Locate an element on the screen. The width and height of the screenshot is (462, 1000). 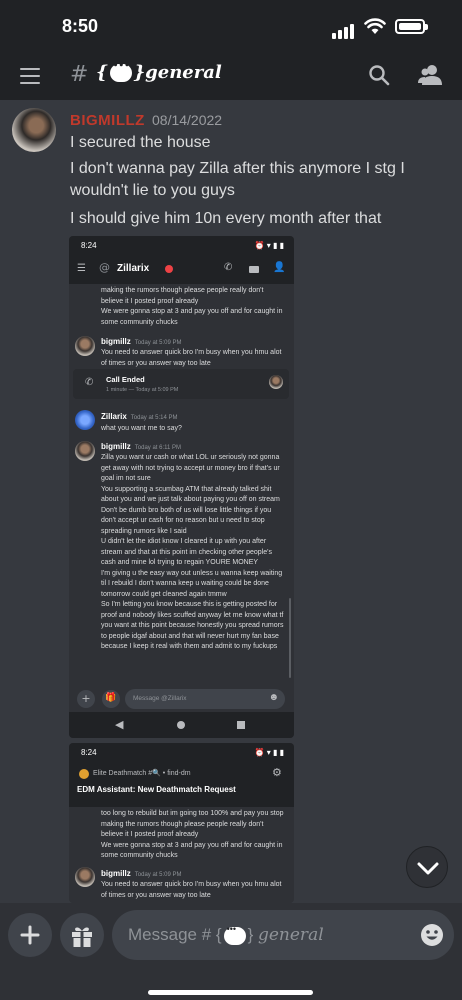
attachment-dm-header: ☰ @ Zillarix ✆ 👤 is located at coordinates (181, 270).